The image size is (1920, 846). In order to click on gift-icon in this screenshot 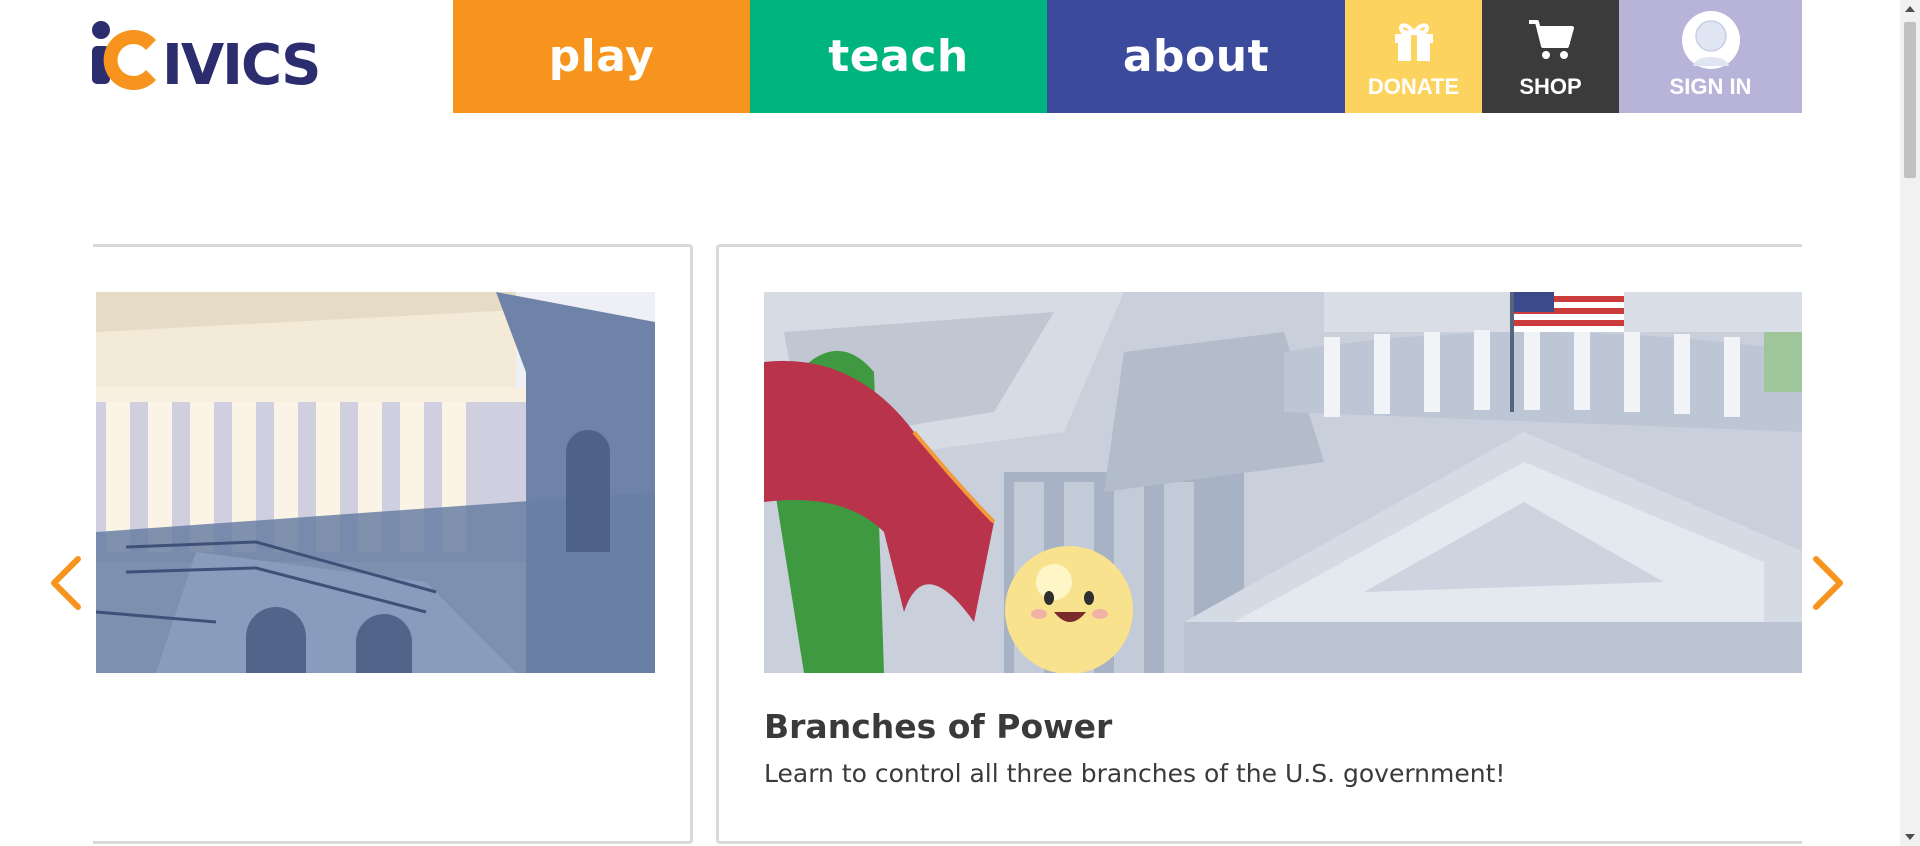, I will do `click(1414, 40)`.